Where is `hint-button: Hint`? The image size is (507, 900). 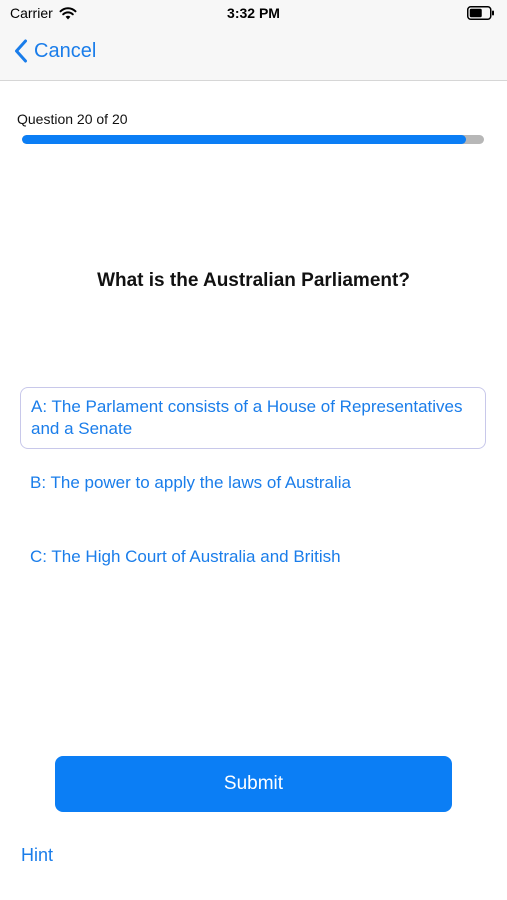 hint-button: Hint is located at coordinates (37, 855).